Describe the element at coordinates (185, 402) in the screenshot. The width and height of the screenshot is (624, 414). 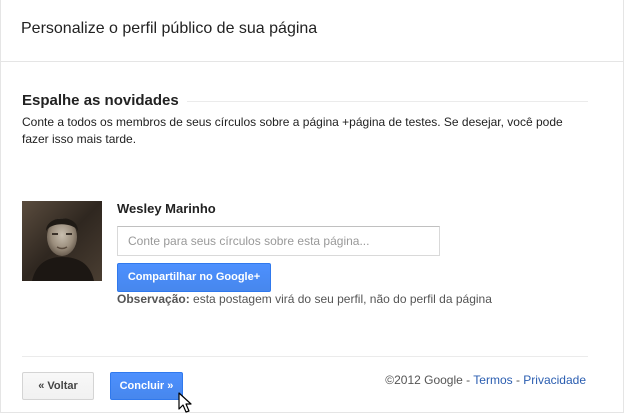
I see `mouse-pointer-icon` at that location.